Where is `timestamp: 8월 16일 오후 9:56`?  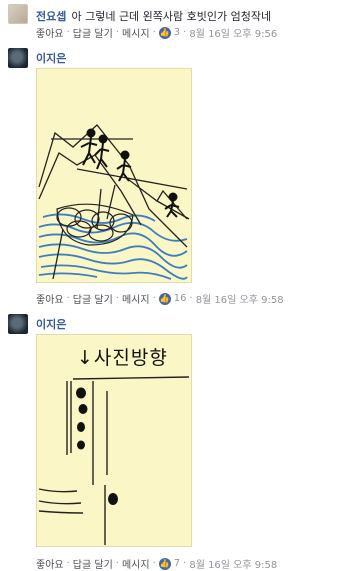 timestamp: 8월 16일 오후 9:56 is located at coordinates (233, 32).